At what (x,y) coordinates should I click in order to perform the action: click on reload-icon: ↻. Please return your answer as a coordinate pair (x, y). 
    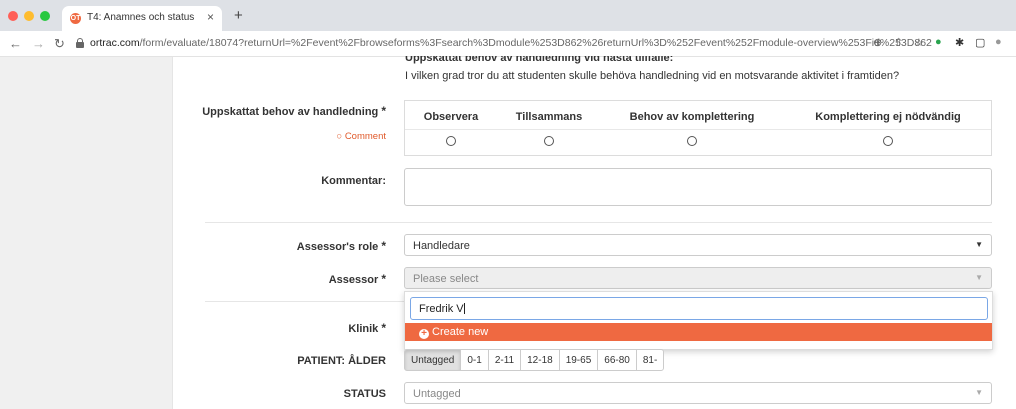
    Looking at the image, I should click on (59, 44).